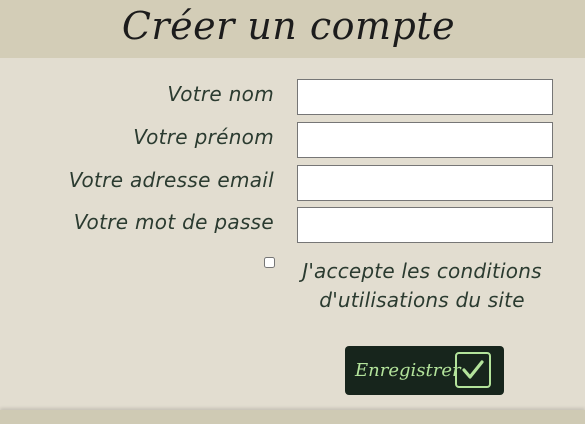 The image size is (585, 424). I want to click on email-label: Votre adresse email, so click(171, 180).